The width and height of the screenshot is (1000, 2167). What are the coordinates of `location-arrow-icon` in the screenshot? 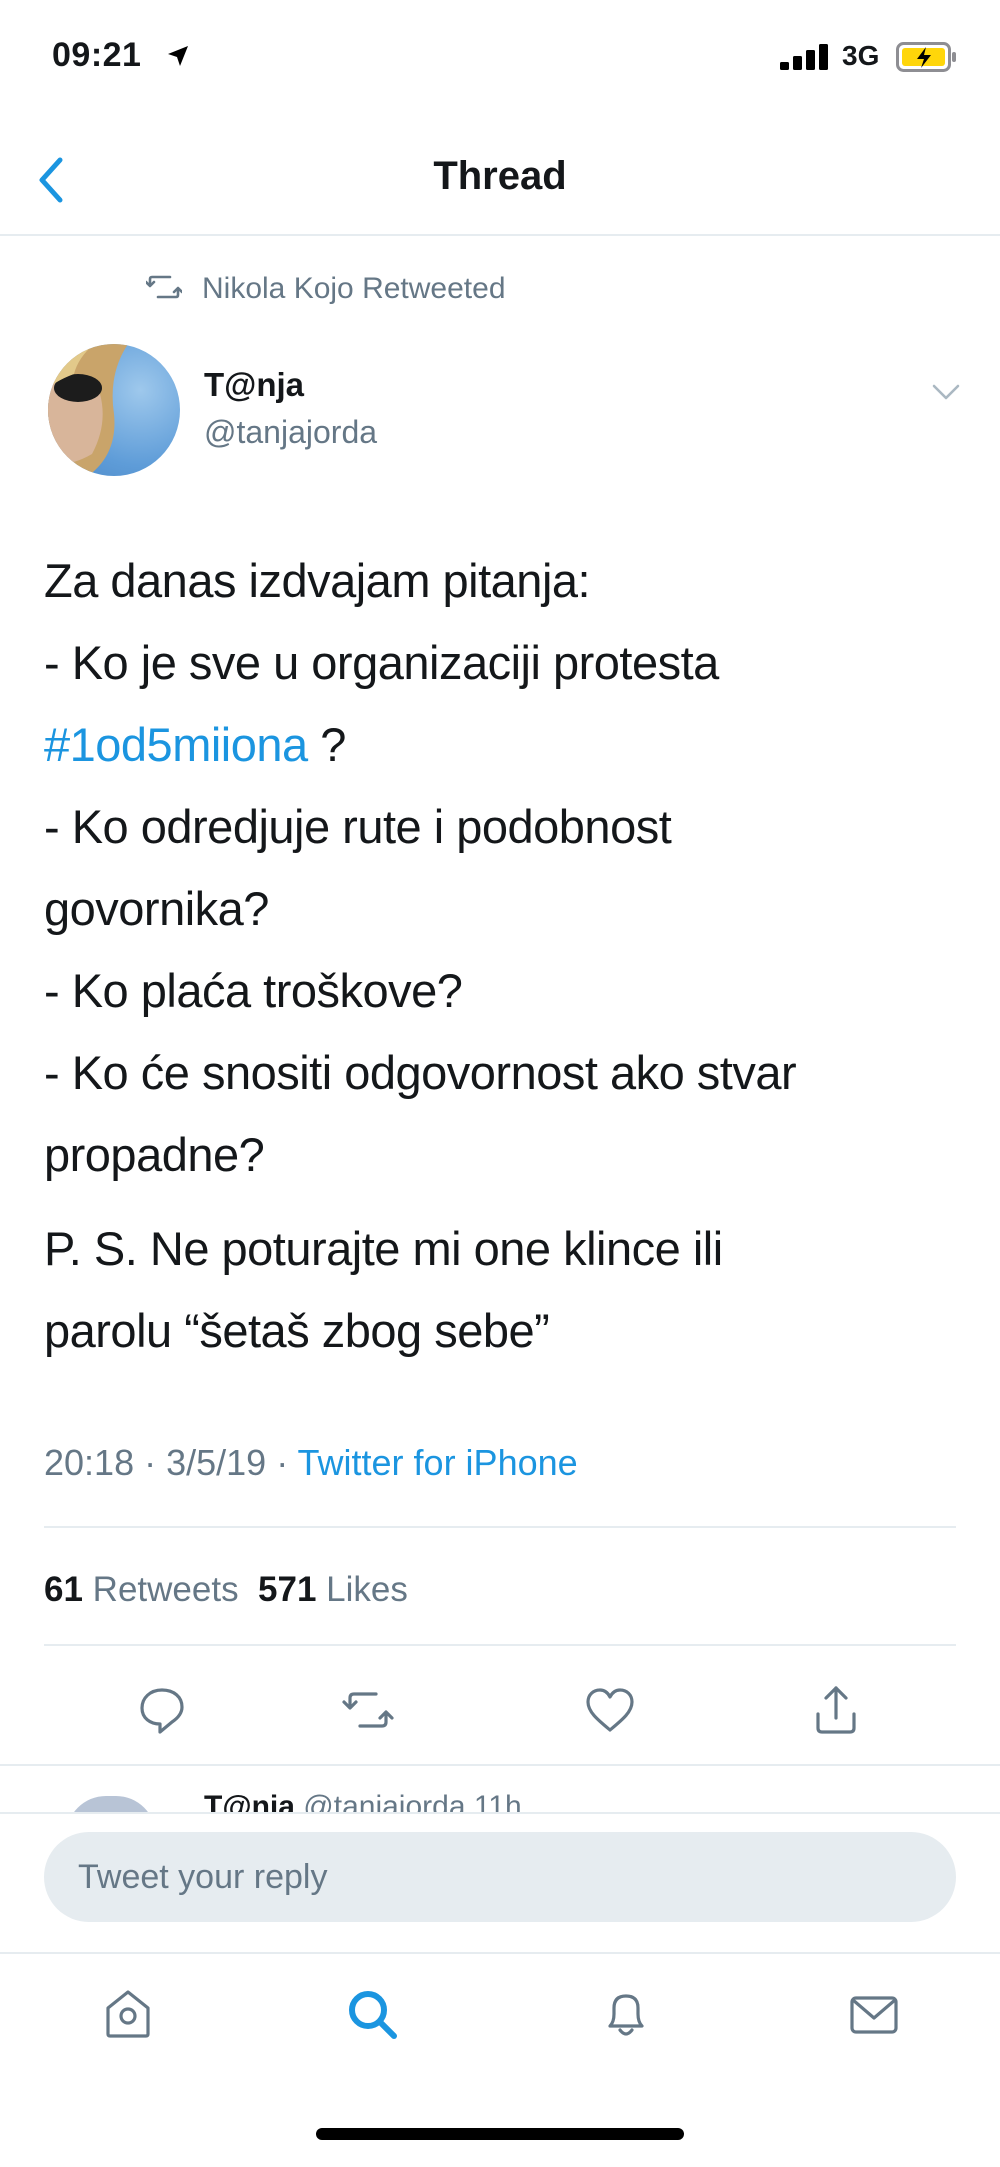 It's located at (178, 56).